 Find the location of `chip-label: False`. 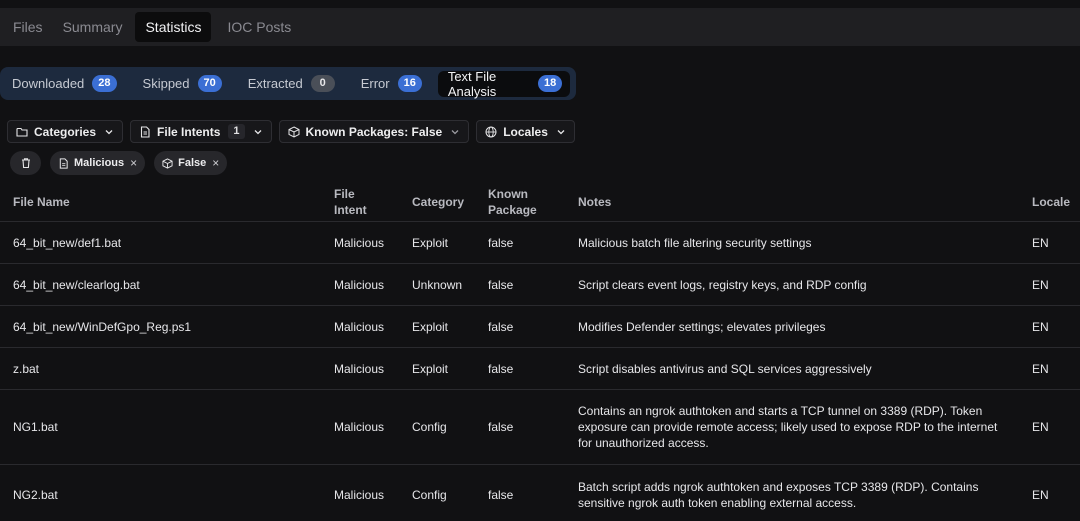

chip-label: False is located at coordinates (192, 163).